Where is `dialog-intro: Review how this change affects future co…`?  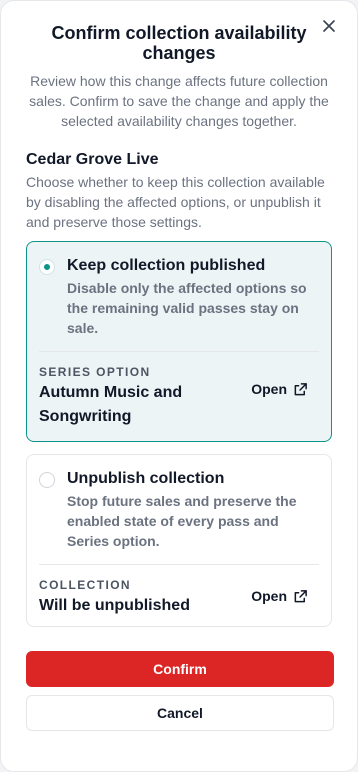
dialog-intro: Review how this change affects future co… is located at coordinates (179, 101).